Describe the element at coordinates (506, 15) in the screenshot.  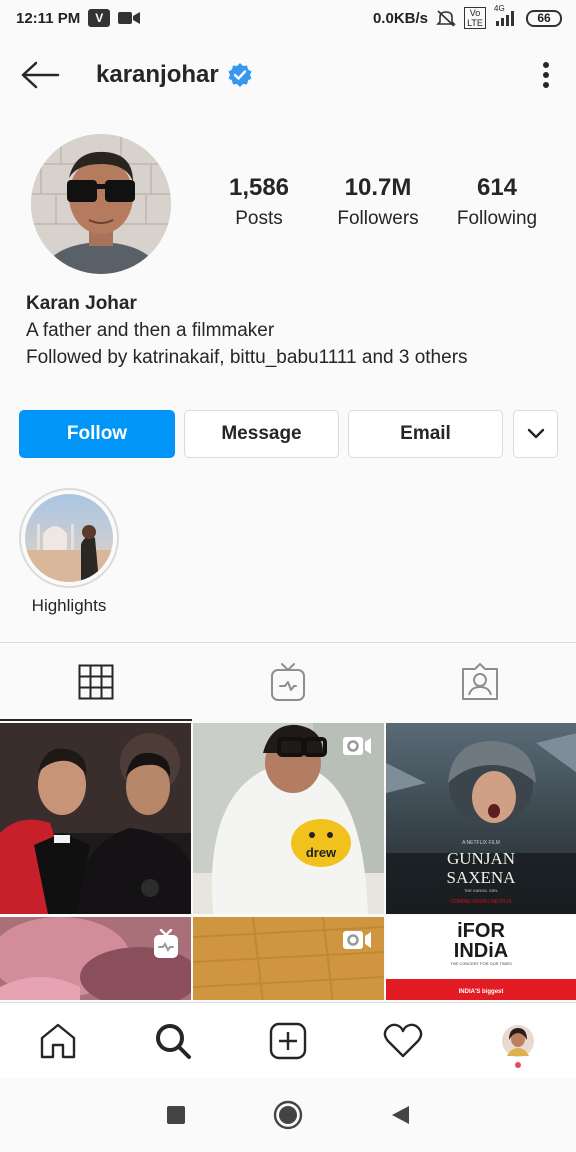
I see `signal-icon: 4G` at that location.